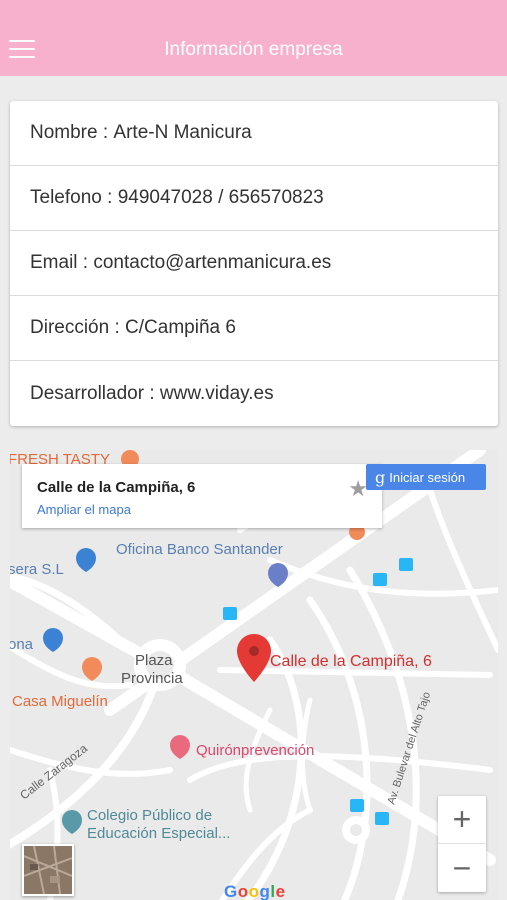  Describe the element at coordinates (116, 487) in the screenshot. I see `place-title: Calle de la Campiña, 6` at that location.